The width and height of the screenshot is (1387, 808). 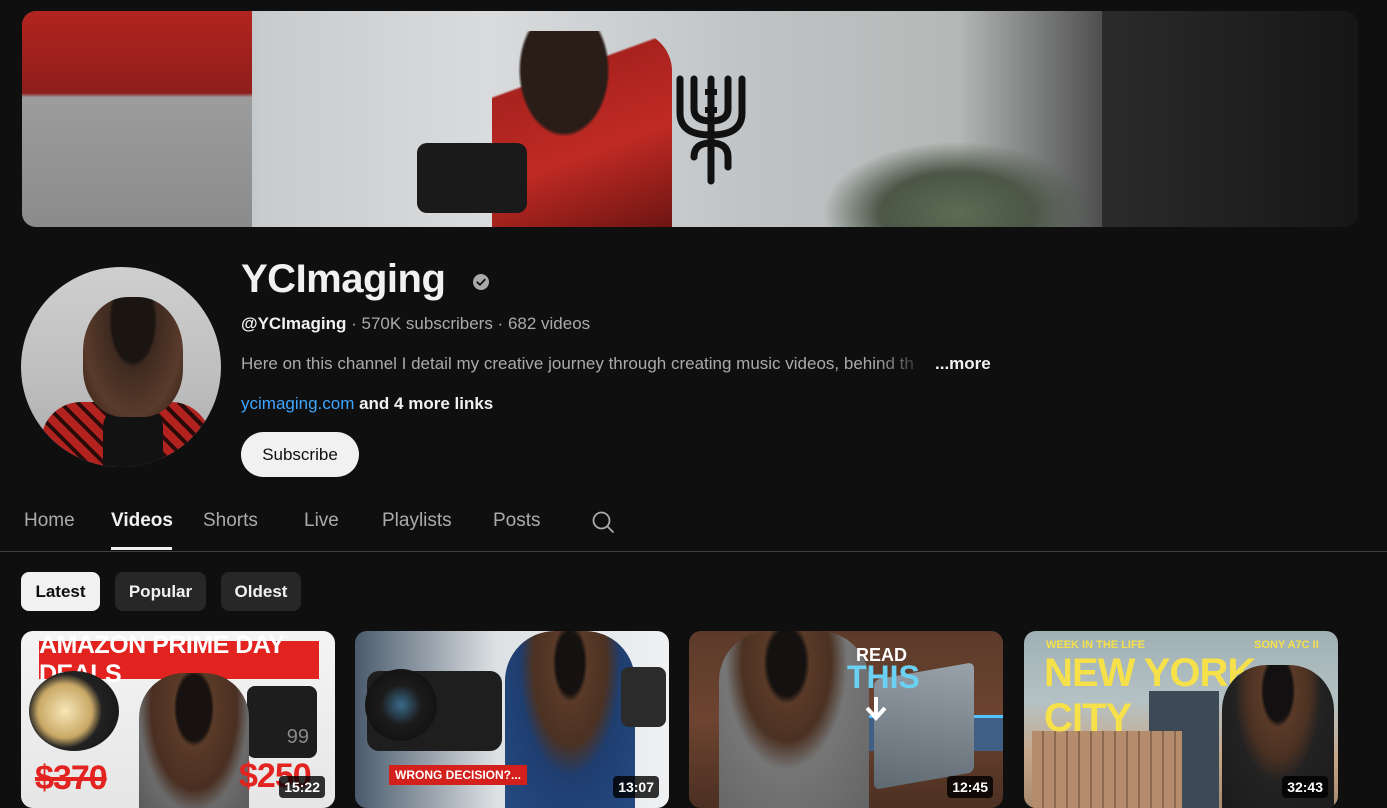 What do you see at coordinates (481, 282) in the screenshot?
I see `verified-badge-icon` at bounding box center [481, 282].